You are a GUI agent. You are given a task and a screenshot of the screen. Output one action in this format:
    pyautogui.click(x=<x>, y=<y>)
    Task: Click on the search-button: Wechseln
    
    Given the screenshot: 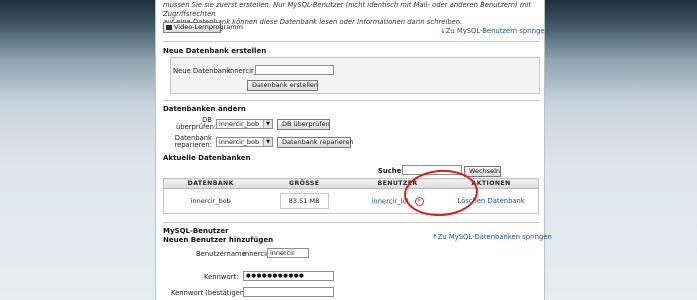 What is the action you would take?
    pyautogui.click(x=482, y=171)
    